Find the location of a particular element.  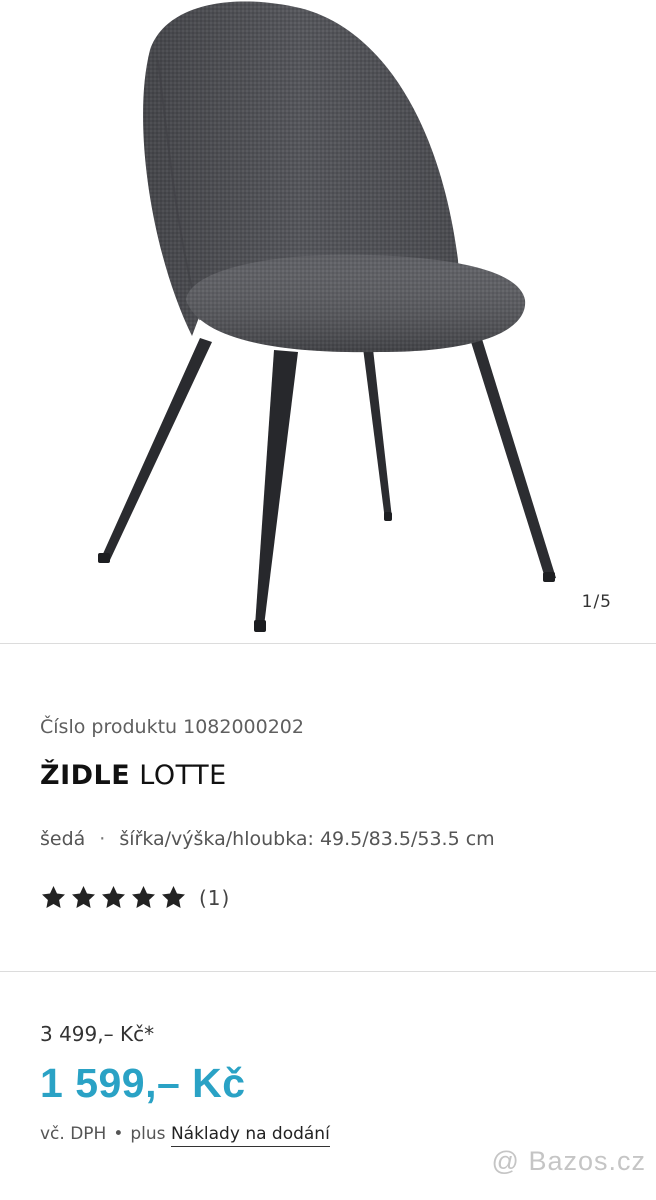

rating-count: (1) is located at coordinates (215, 897).